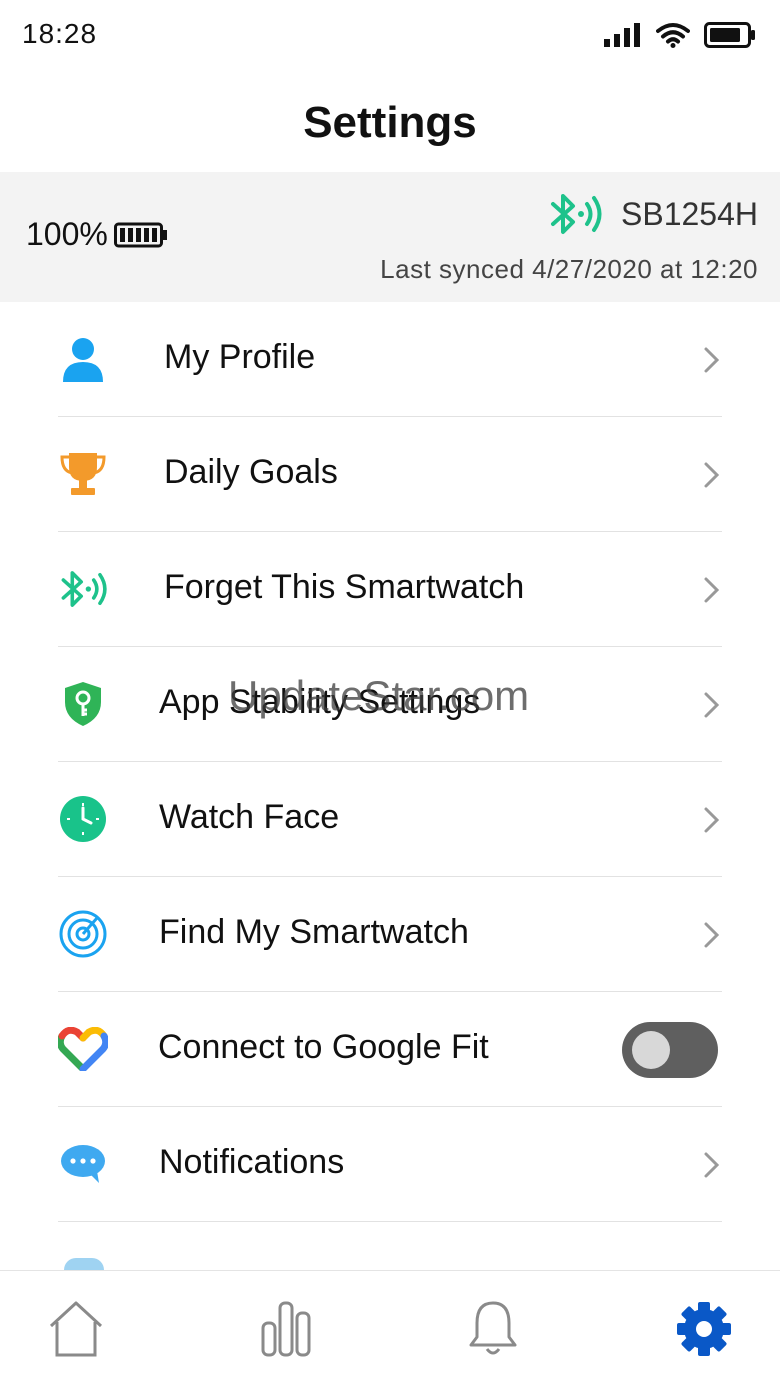 The width and height of the screenshot is (780, 1387). What do you see at coordinates (240, 357) in the screenshot?
I see `menu-label: My Profile` at bounding box center [240, 357].